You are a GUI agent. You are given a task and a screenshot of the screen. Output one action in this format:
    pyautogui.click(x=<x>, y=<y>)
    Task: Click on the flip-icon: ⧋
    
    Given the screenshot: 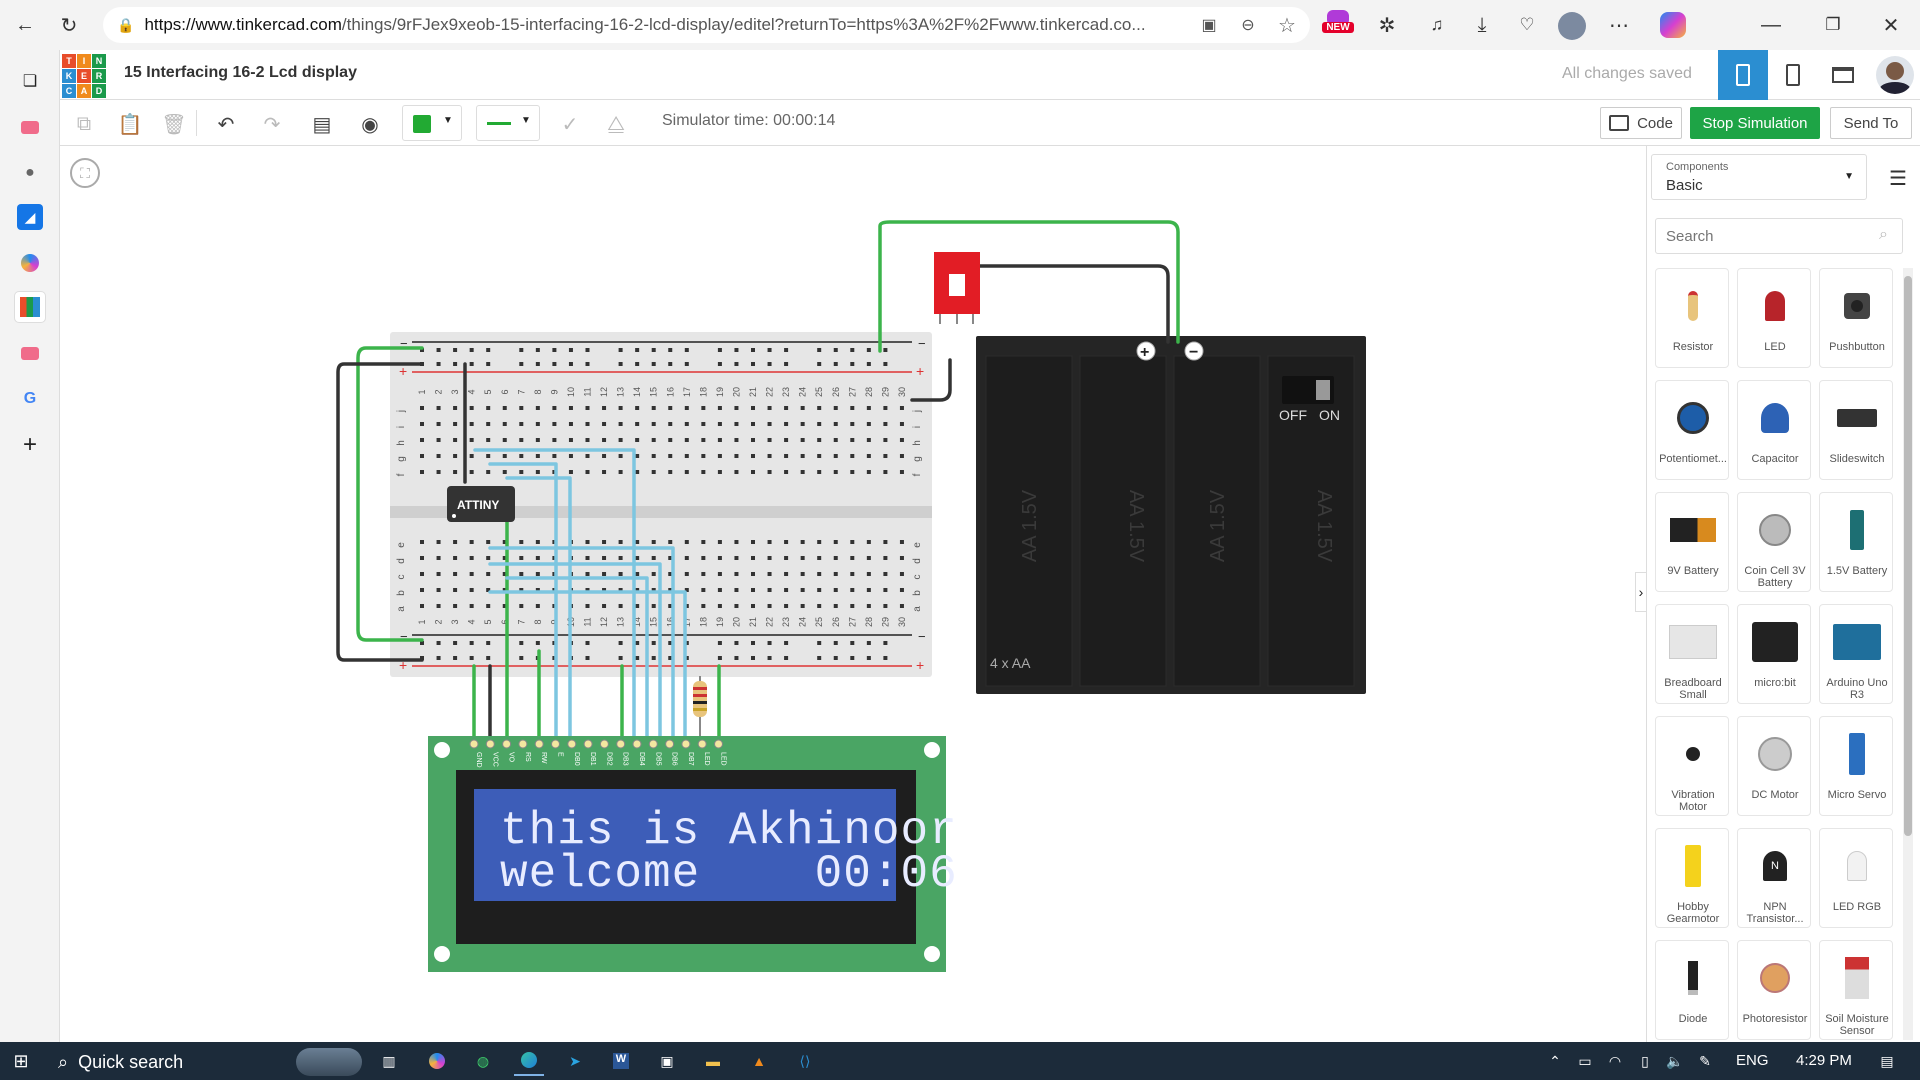 What is the action you would take?
    pyautogui.click(x=616, y=124)
    